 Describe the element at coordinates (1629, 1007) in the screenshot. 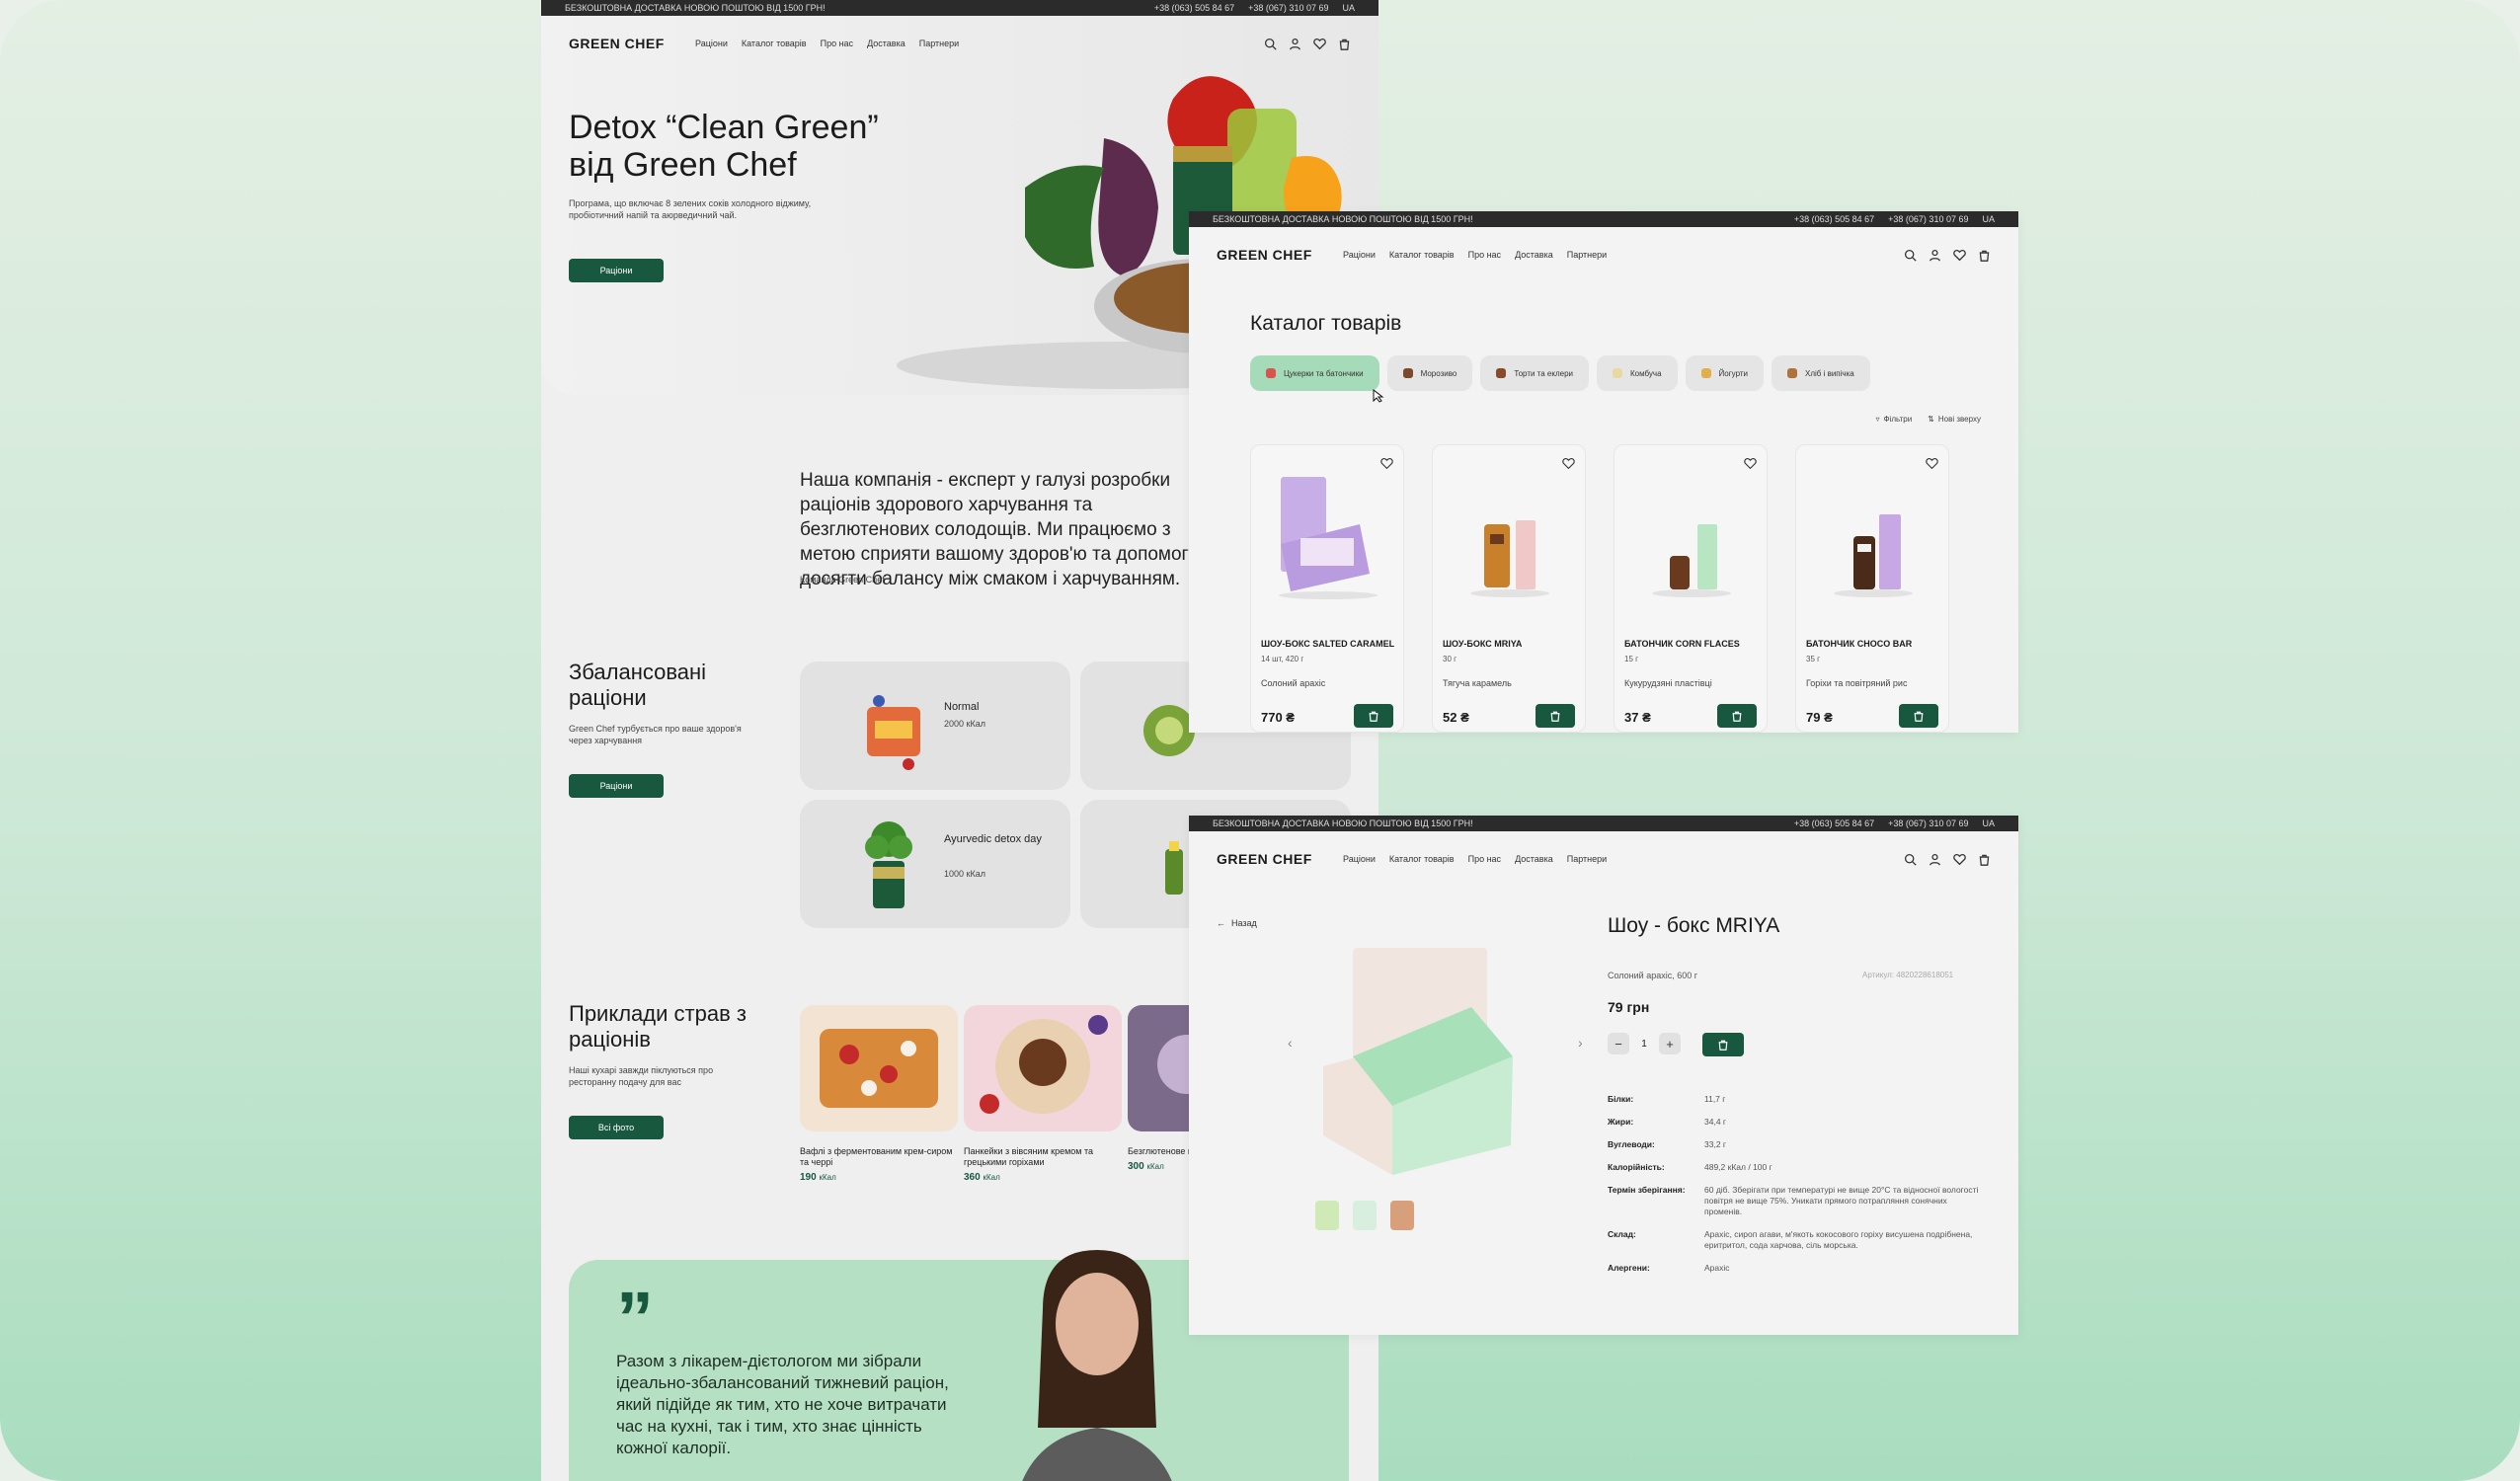

I see `product-price: 79 грн` at that location.